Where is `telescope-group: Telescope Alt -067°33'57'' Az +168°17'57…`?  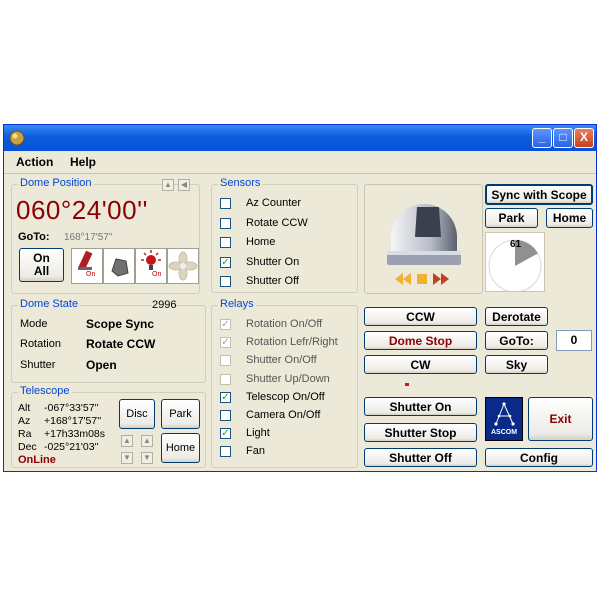
telescope-group: Telescope Alt -067°33'57'' Az +168°17'57… is located at coordinates (108, 426).